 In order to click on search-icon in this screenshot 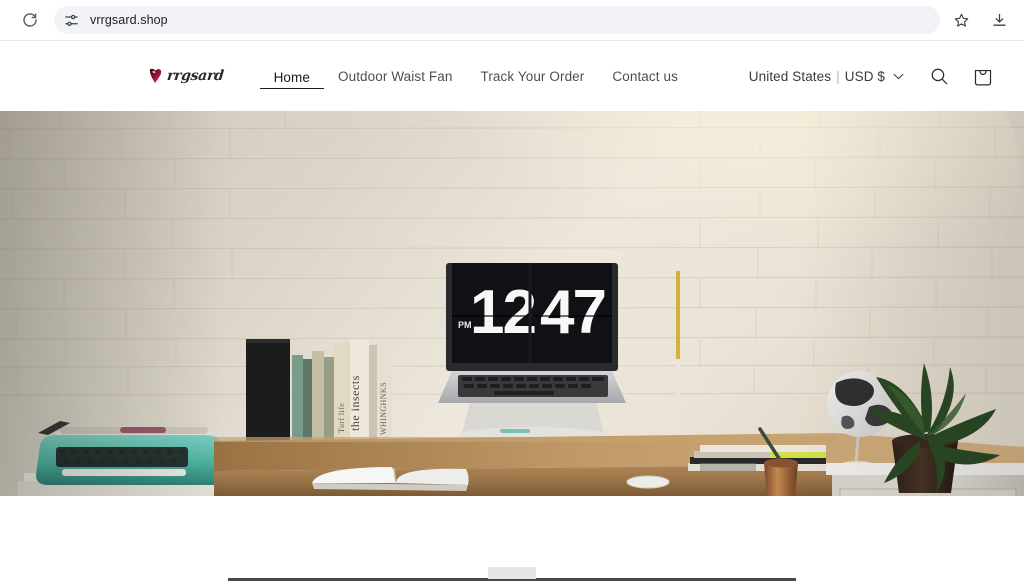, I will do `click(939, 76)`.